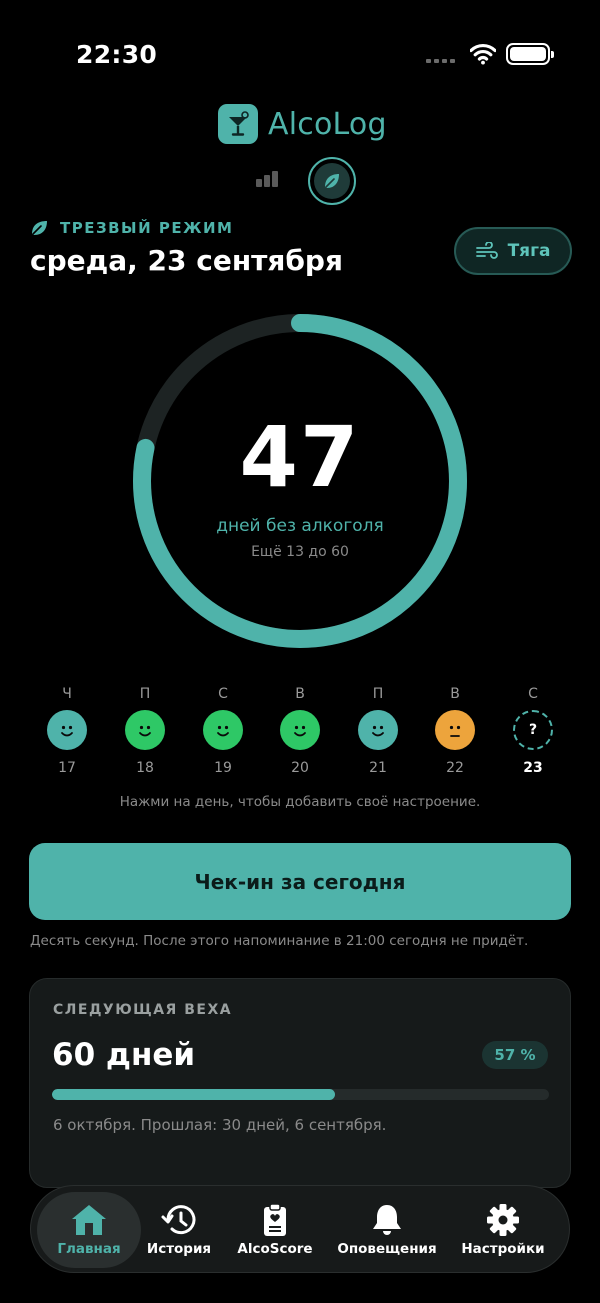  I want to click on neutral-face-icon, so click(455, 730).